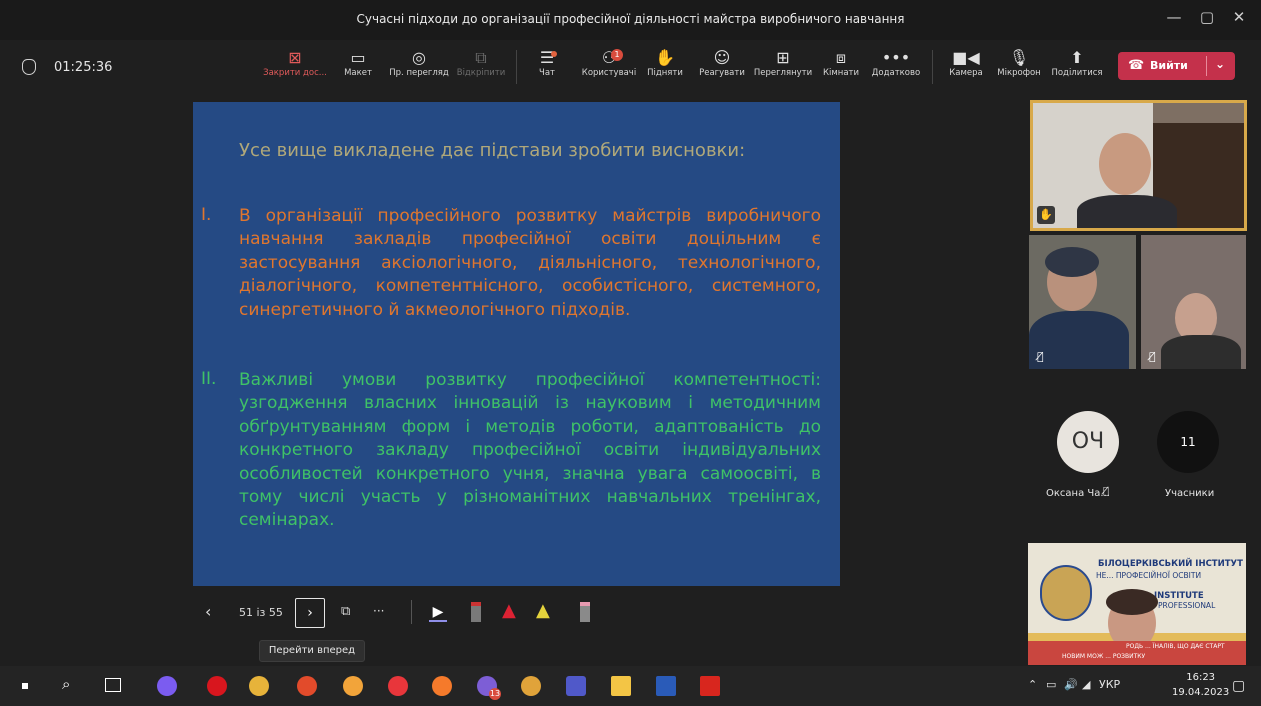 The width and height of the screenshot is (1261, 706). What do you see at coordinates (476, 612) in the screenshot?
I see `red-laser-pen-icon` at bounding box center [476, 612].